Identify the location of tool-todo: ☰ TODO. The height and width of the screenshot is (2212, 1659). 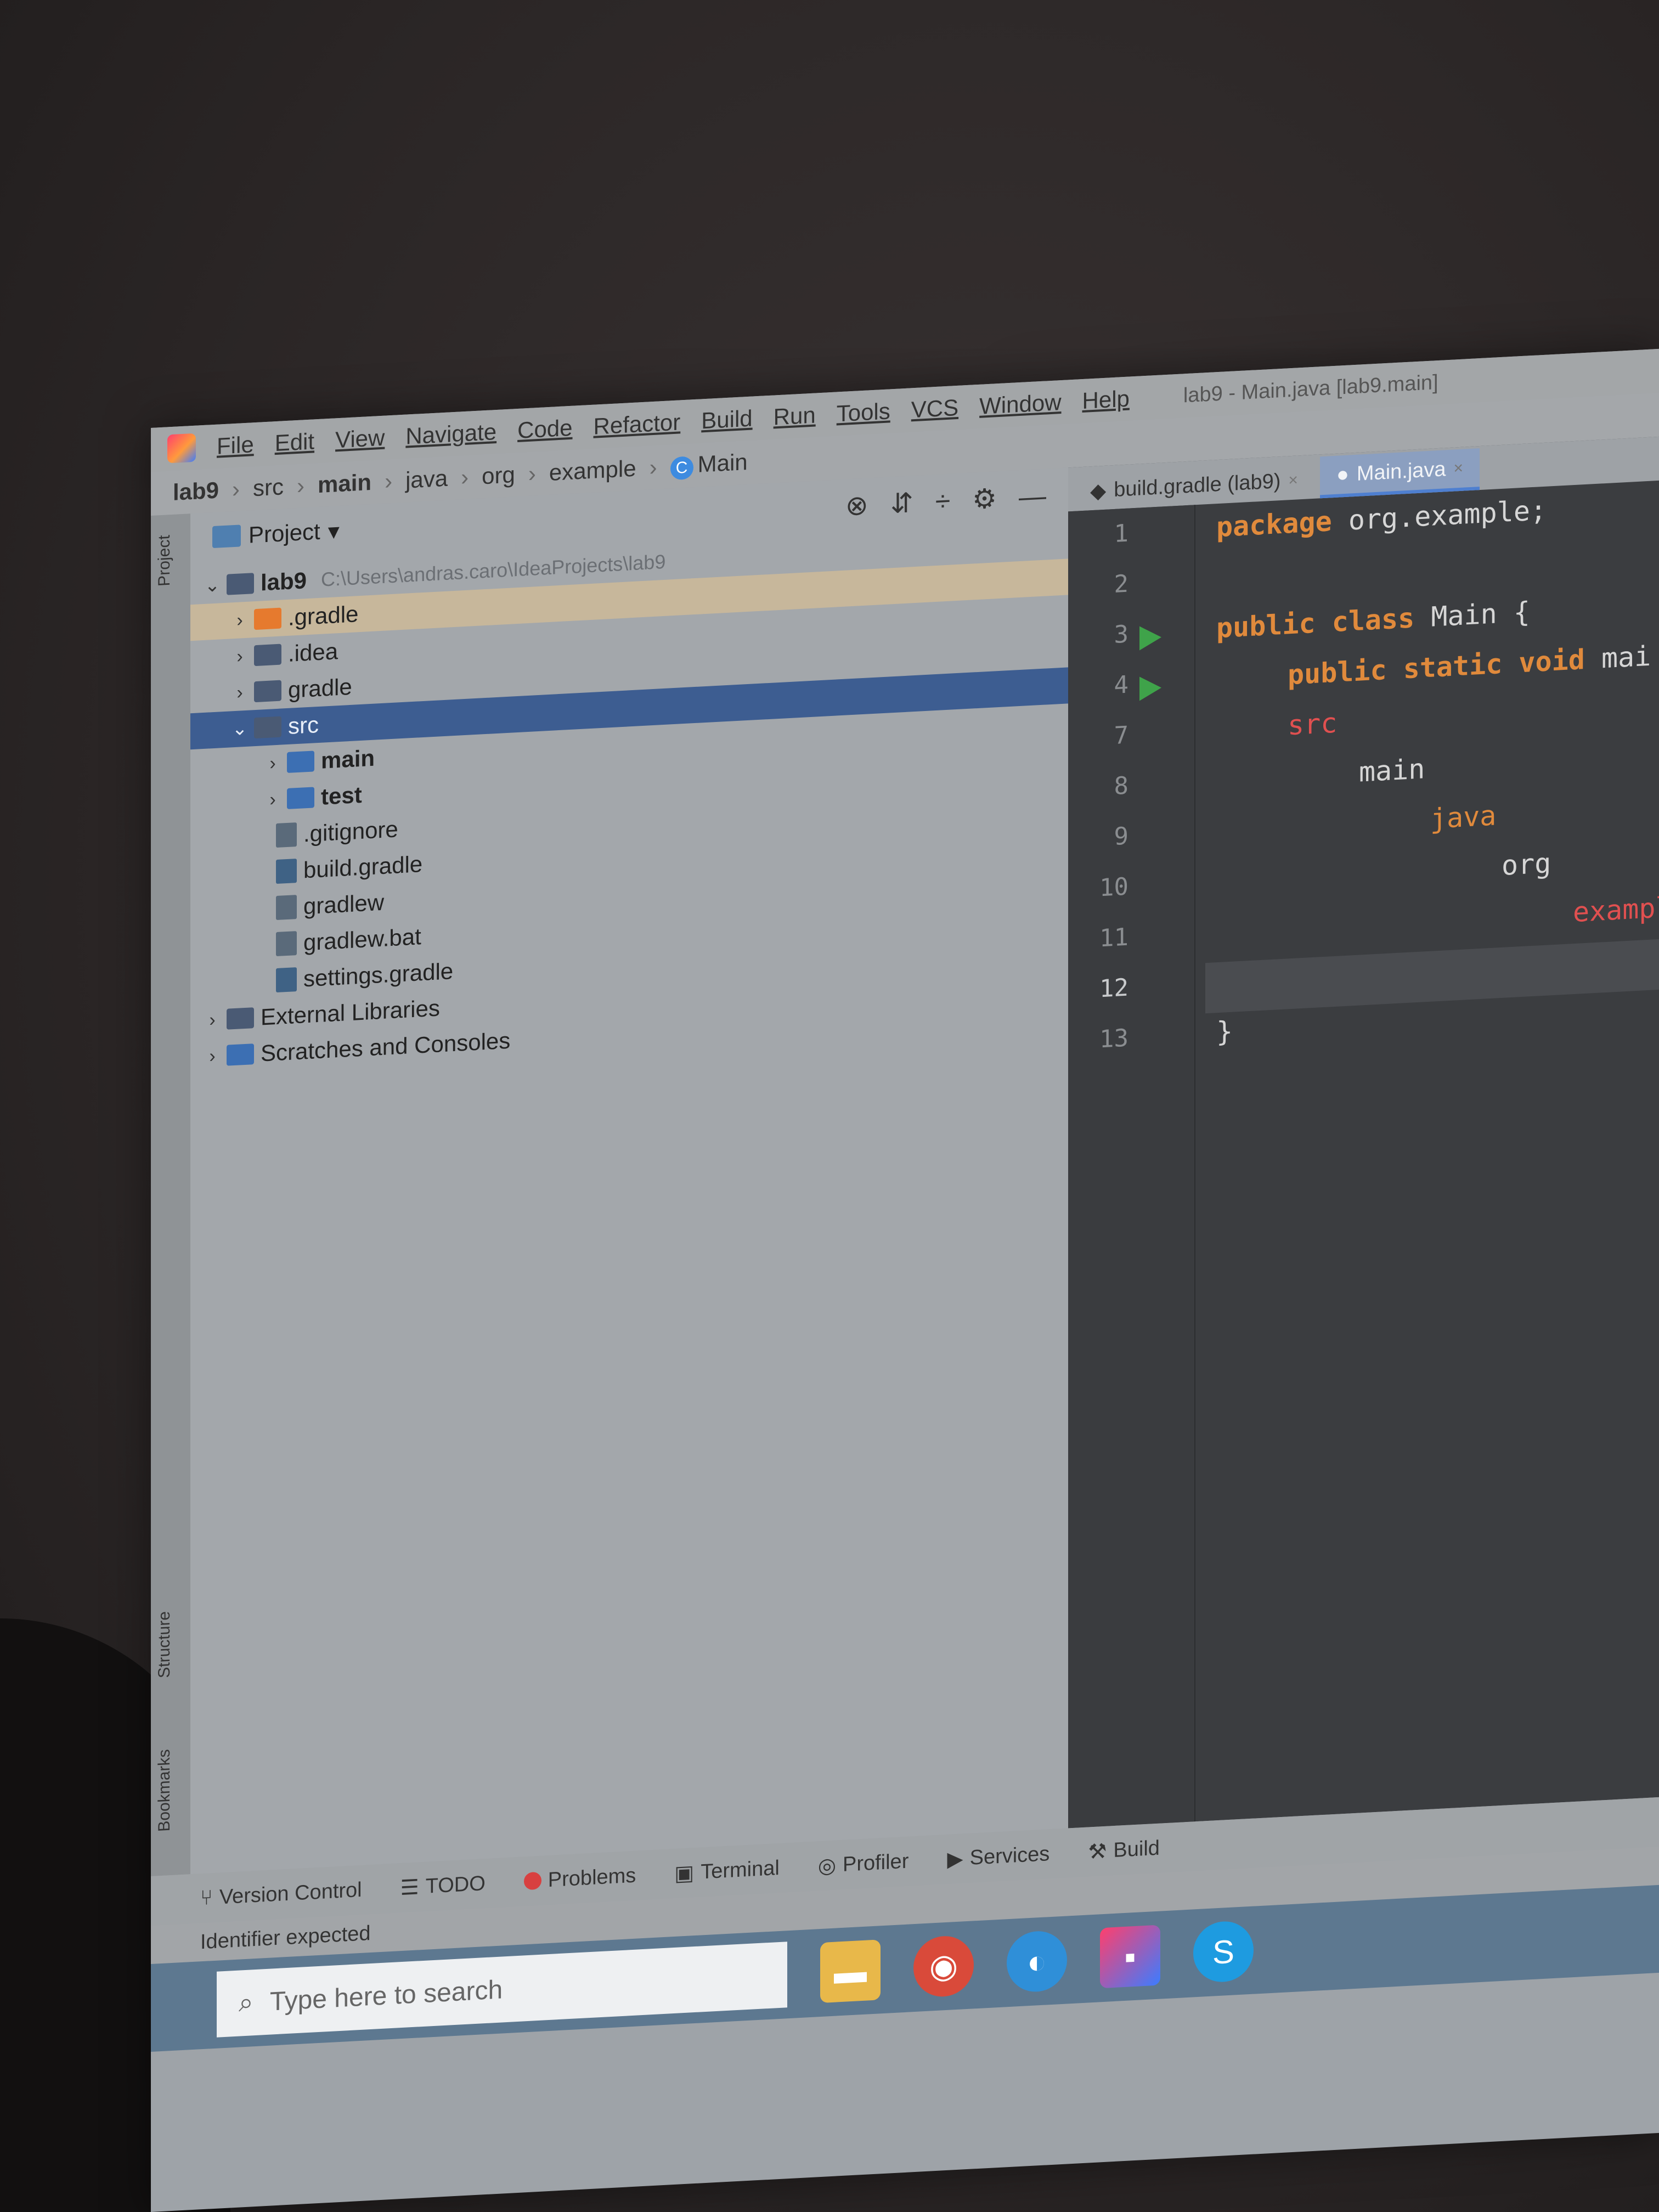
(443, 1885).